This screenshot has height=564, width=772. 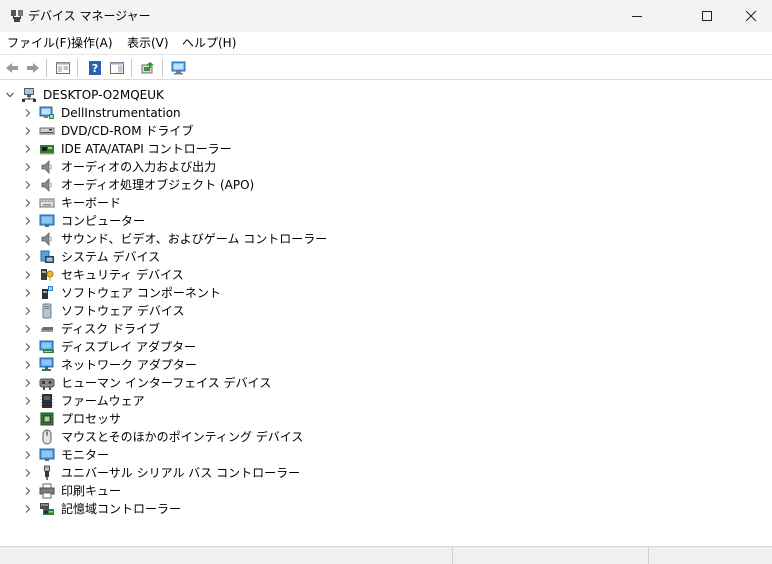 I want to click on help-button: ?, so click(x=95, y=68).